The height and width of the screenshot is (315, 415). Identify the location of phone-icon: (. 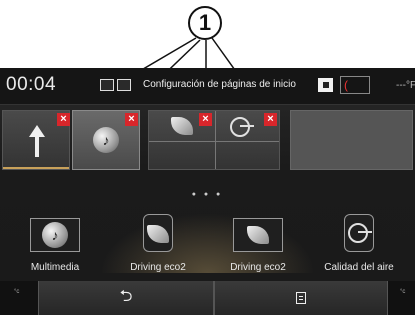
(355, 85).